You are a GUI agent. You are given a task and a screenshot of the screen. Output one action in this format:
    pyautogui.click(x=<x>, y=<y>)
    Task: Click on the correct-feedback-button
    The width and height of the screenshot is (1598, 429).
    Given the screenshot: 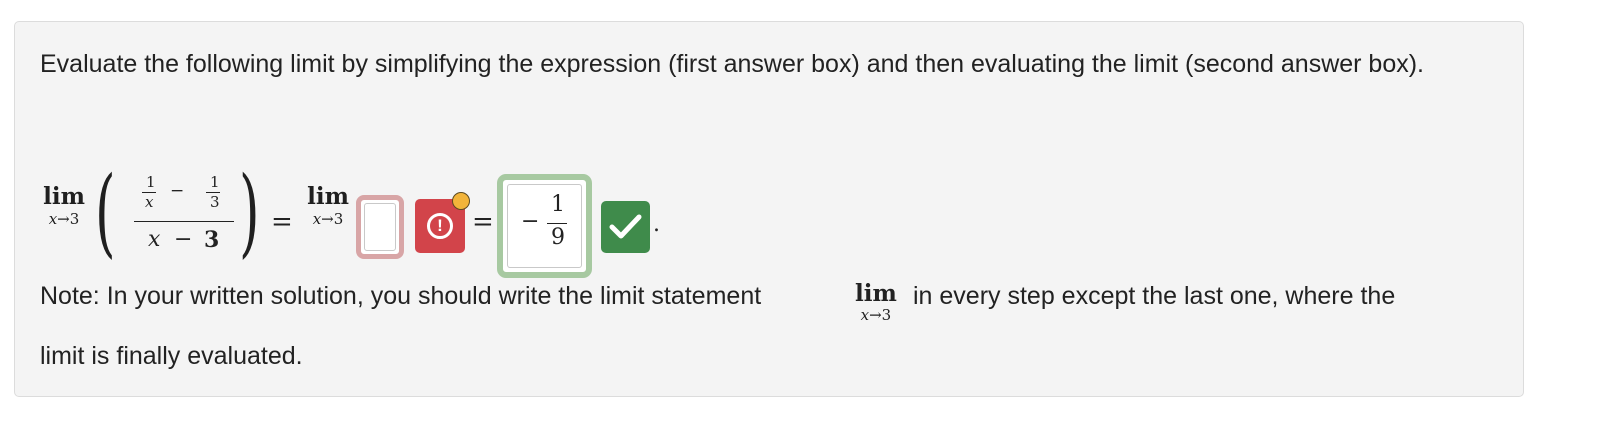 What is the action you would take?
    pyautogui.click(x=625, y=227)
    